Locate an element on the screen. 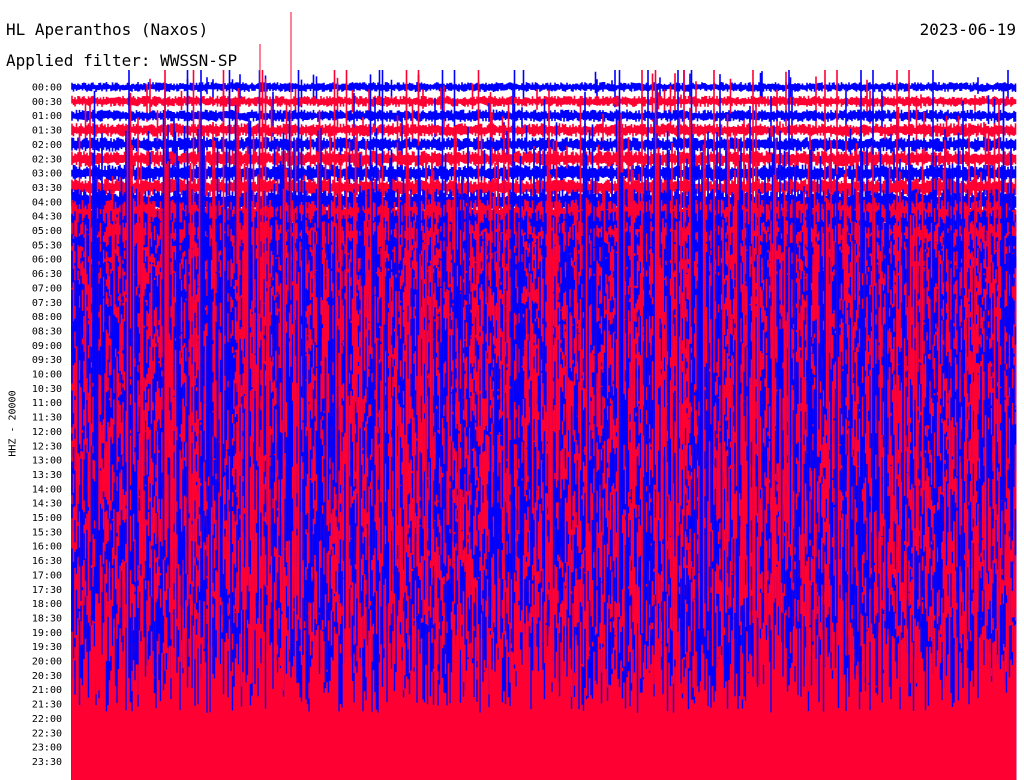 The width and height of the screenshot is (1024, 780). tick-label-0330: 03:30 is located at coordinates (47, 188).